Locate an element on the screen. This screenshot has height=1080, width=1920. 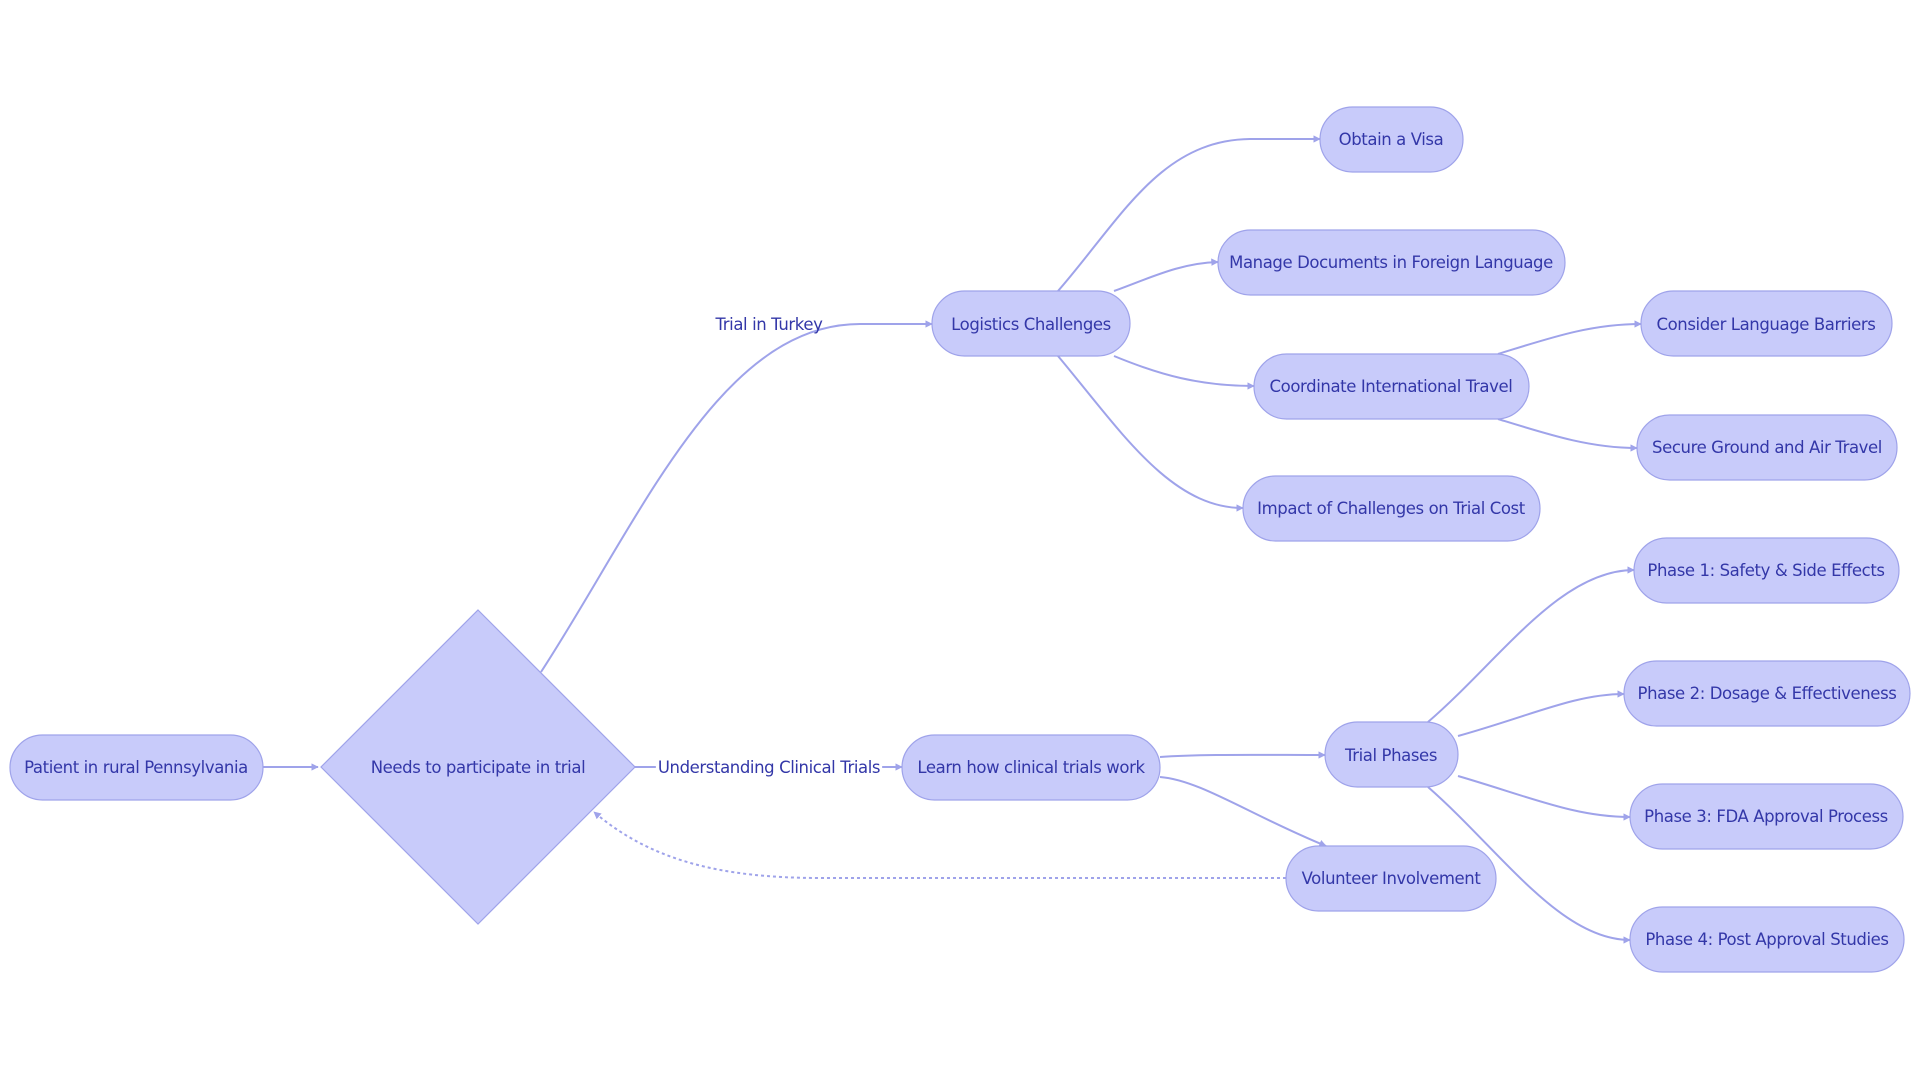
edge-volunteer-to-decision is located at coordinates (939, 845).